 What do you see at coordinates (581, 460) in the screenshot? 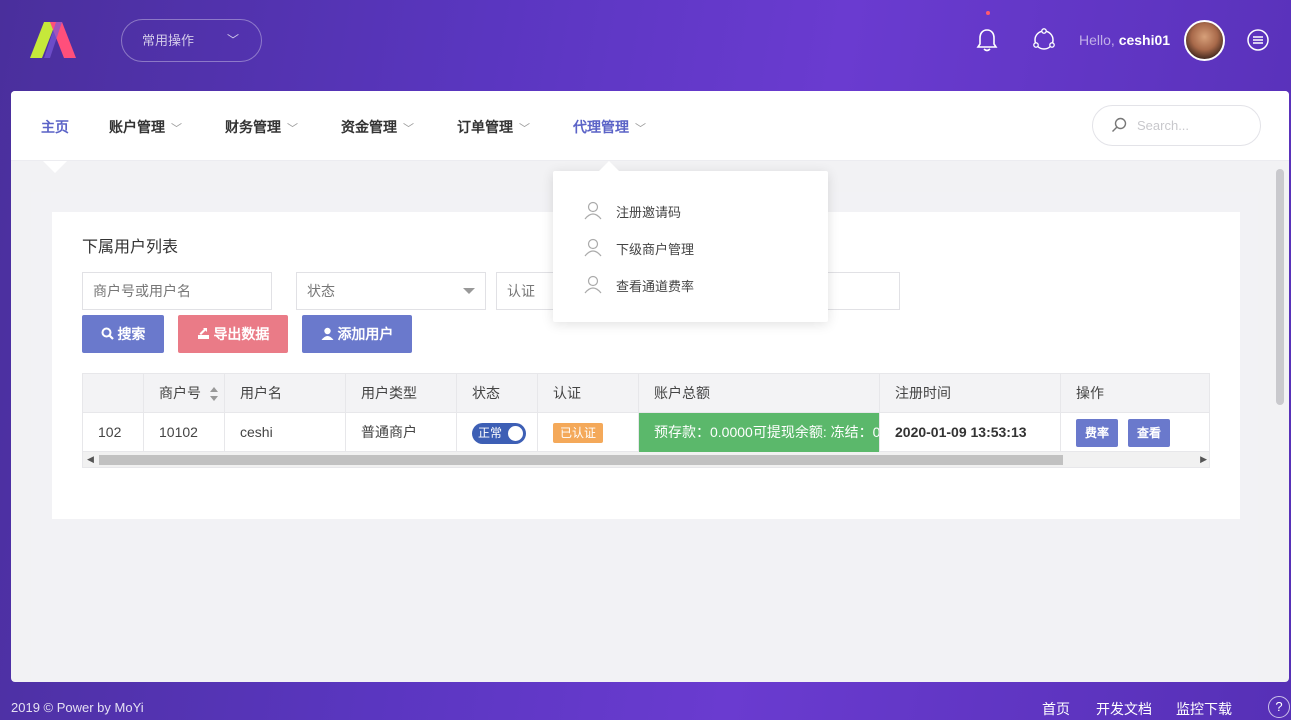
I see `scrollbar-thumb` at bounding box center [581, 460].